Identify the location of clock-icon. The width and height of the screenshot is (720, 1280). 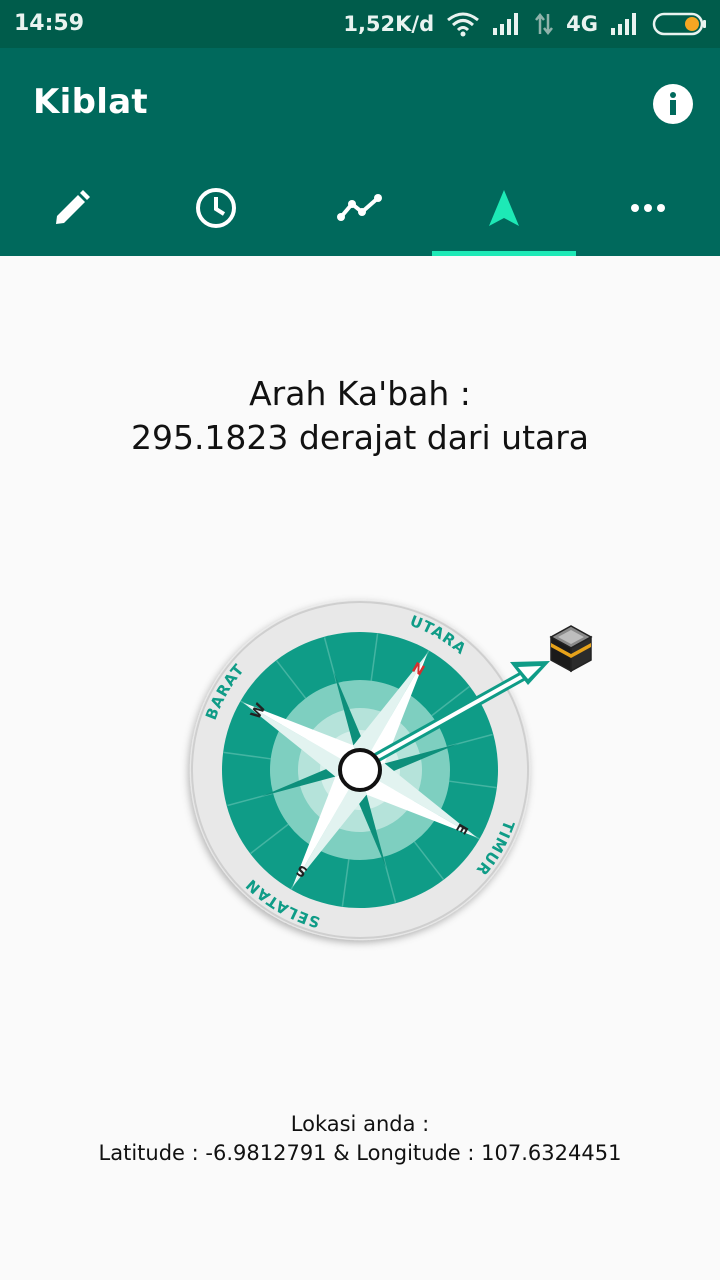
(216, 208).